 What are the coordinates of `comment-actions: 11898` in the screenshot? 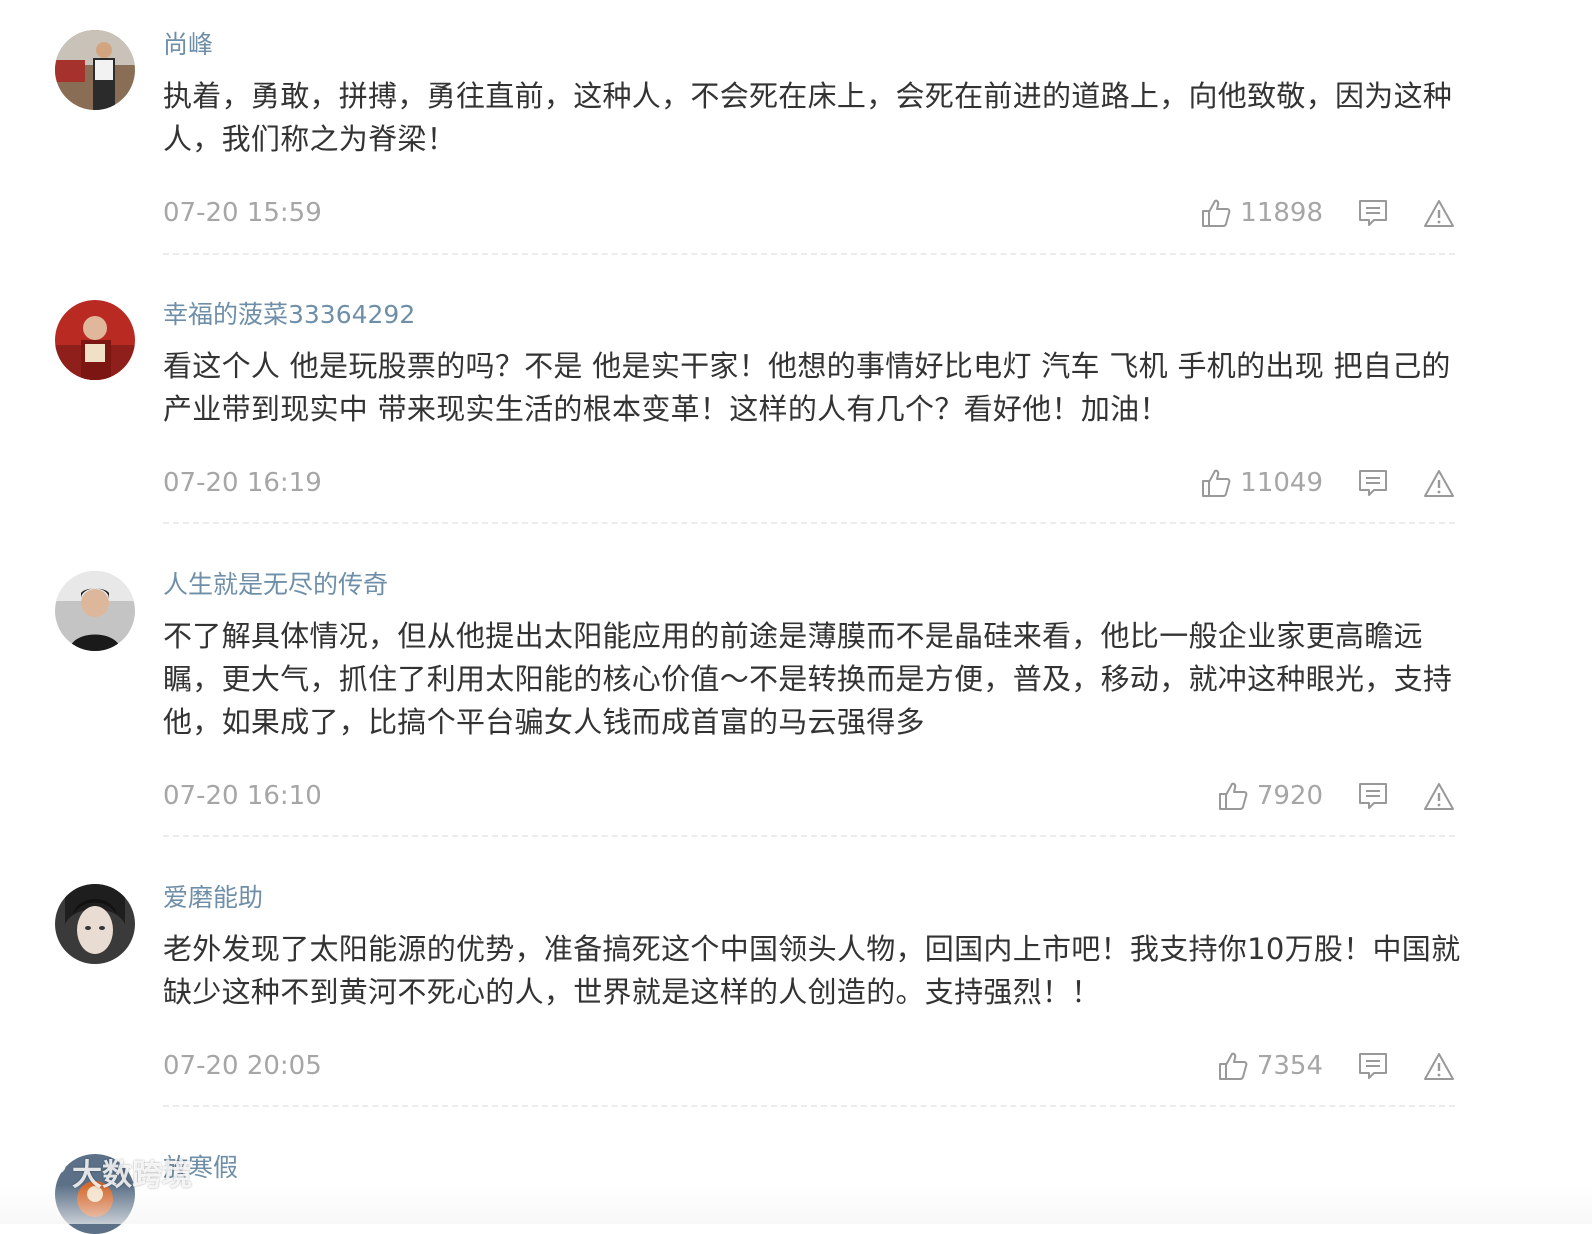 It's located at (1327, 213).